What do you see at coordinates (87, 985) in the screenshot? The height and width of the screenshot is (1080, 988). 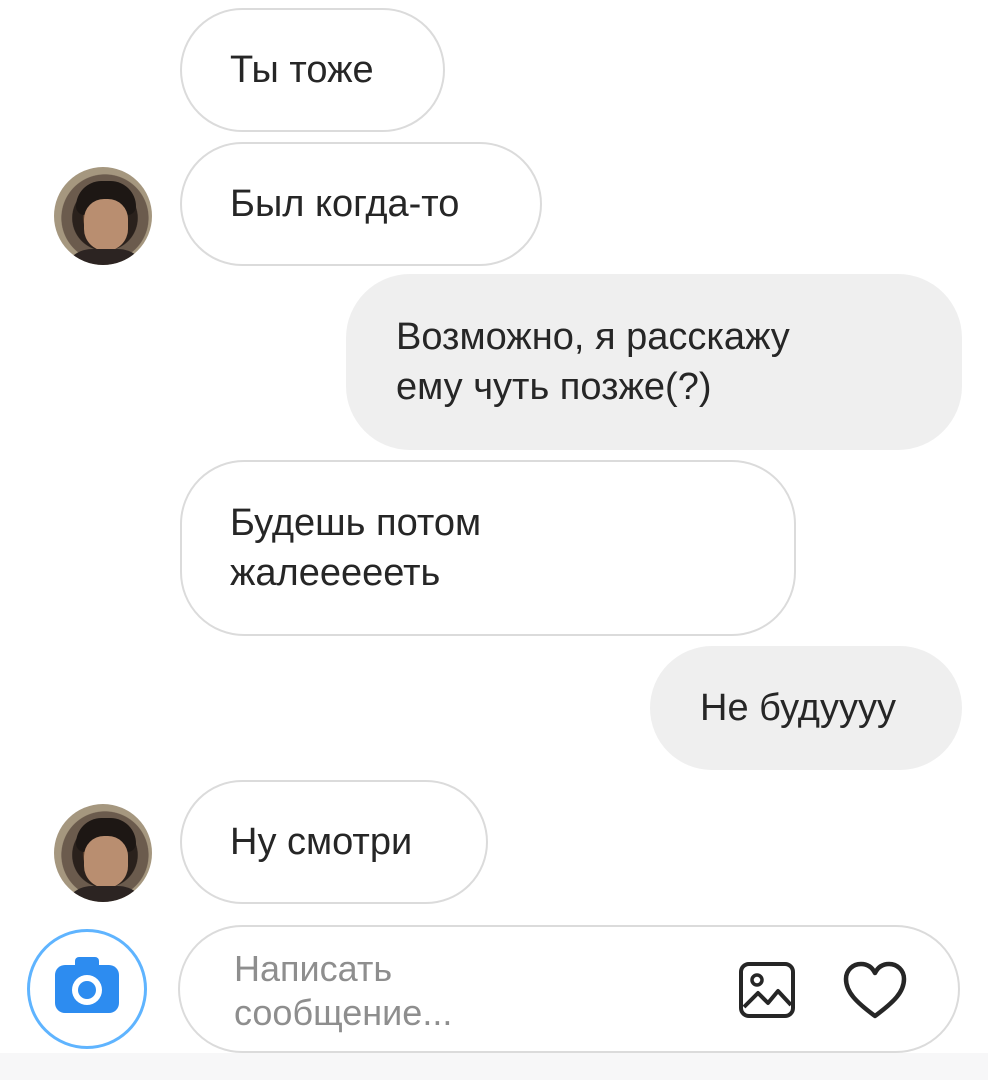 I see `camera-icon` at bounding box center [87, 985].